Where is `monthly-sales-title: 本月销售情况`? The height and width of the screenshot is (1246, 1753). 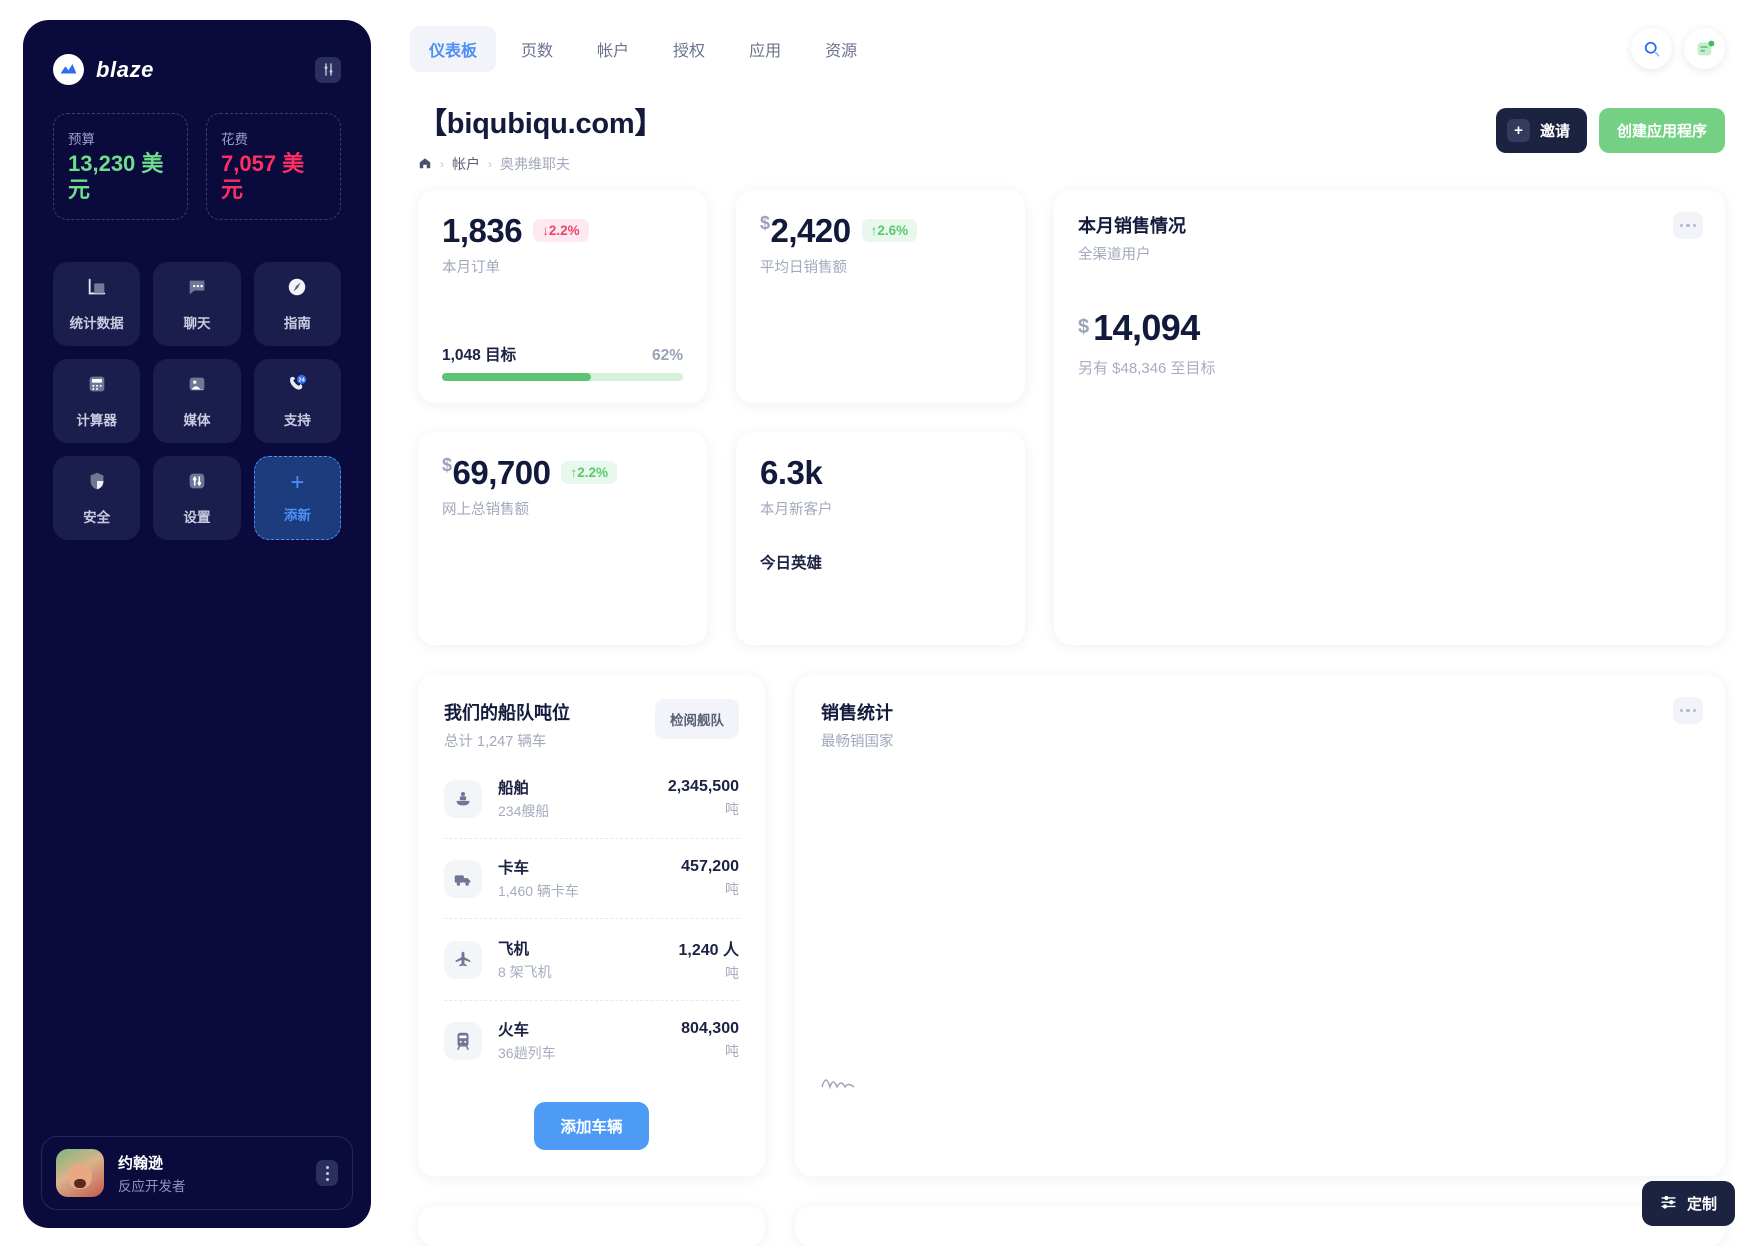
monthly-sales-title: 本月销售情况 is located at coordinates (1132, 226).